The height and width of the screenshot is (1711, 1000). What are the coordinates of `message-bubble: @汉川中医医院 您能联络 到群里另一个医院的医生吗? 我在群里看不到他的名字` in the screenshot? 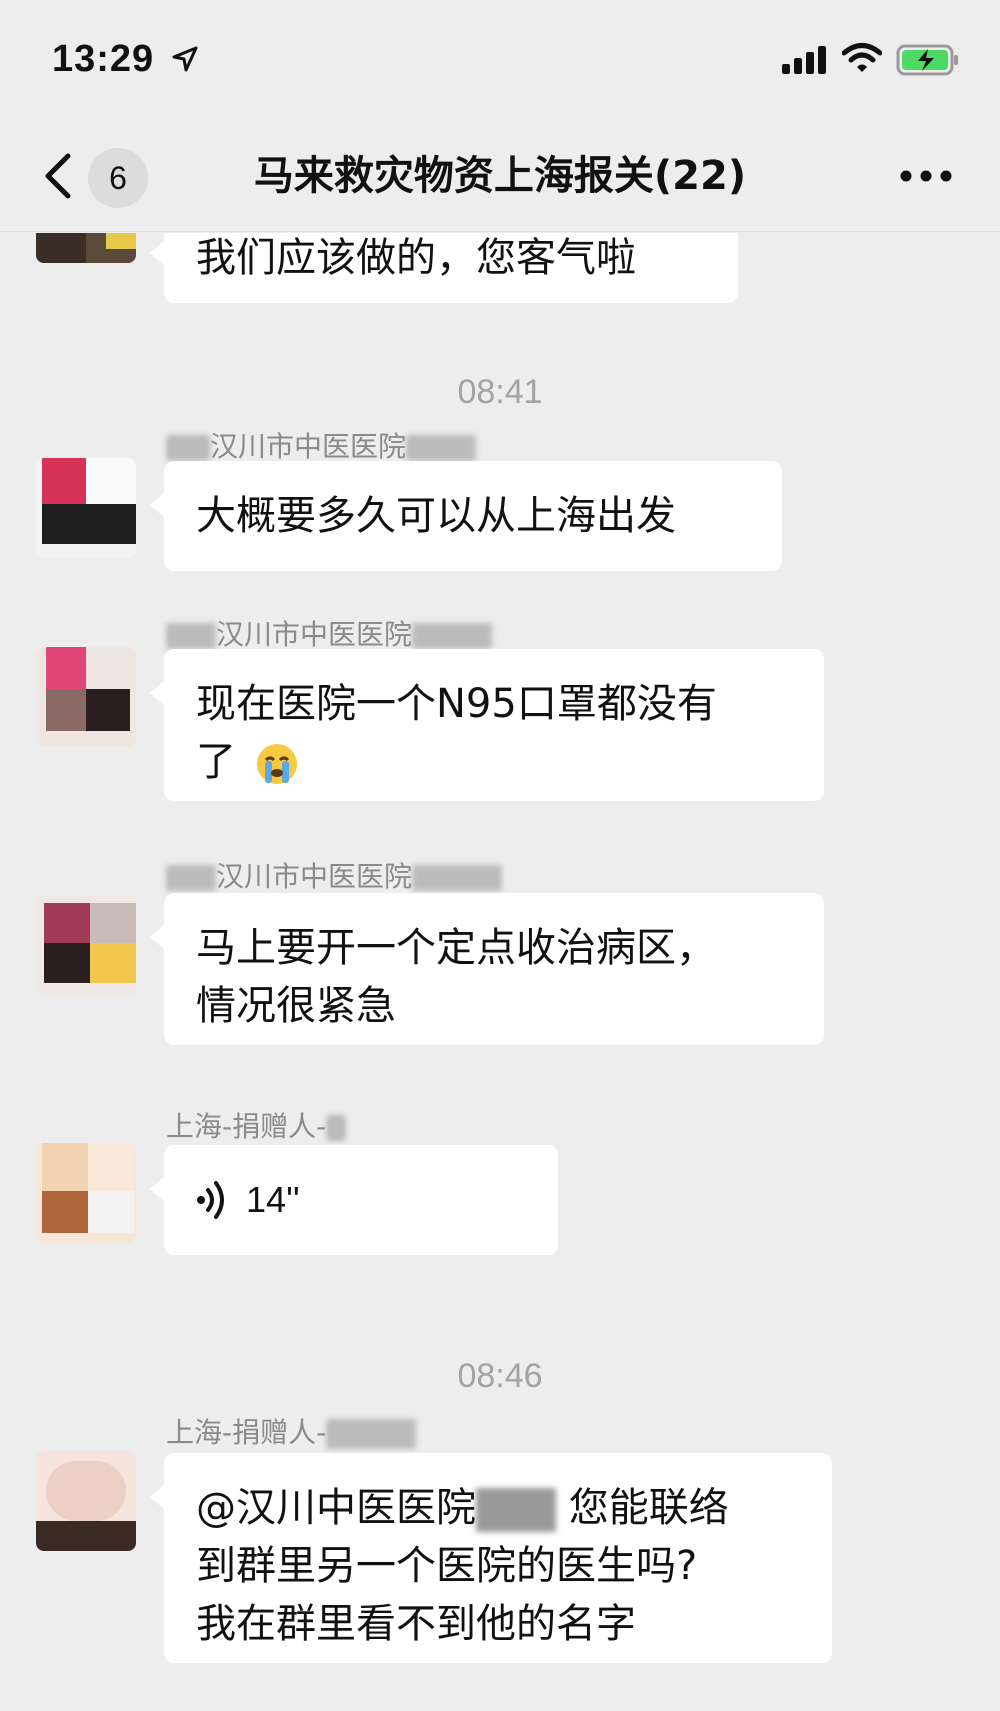 It's located at (491, 1558).